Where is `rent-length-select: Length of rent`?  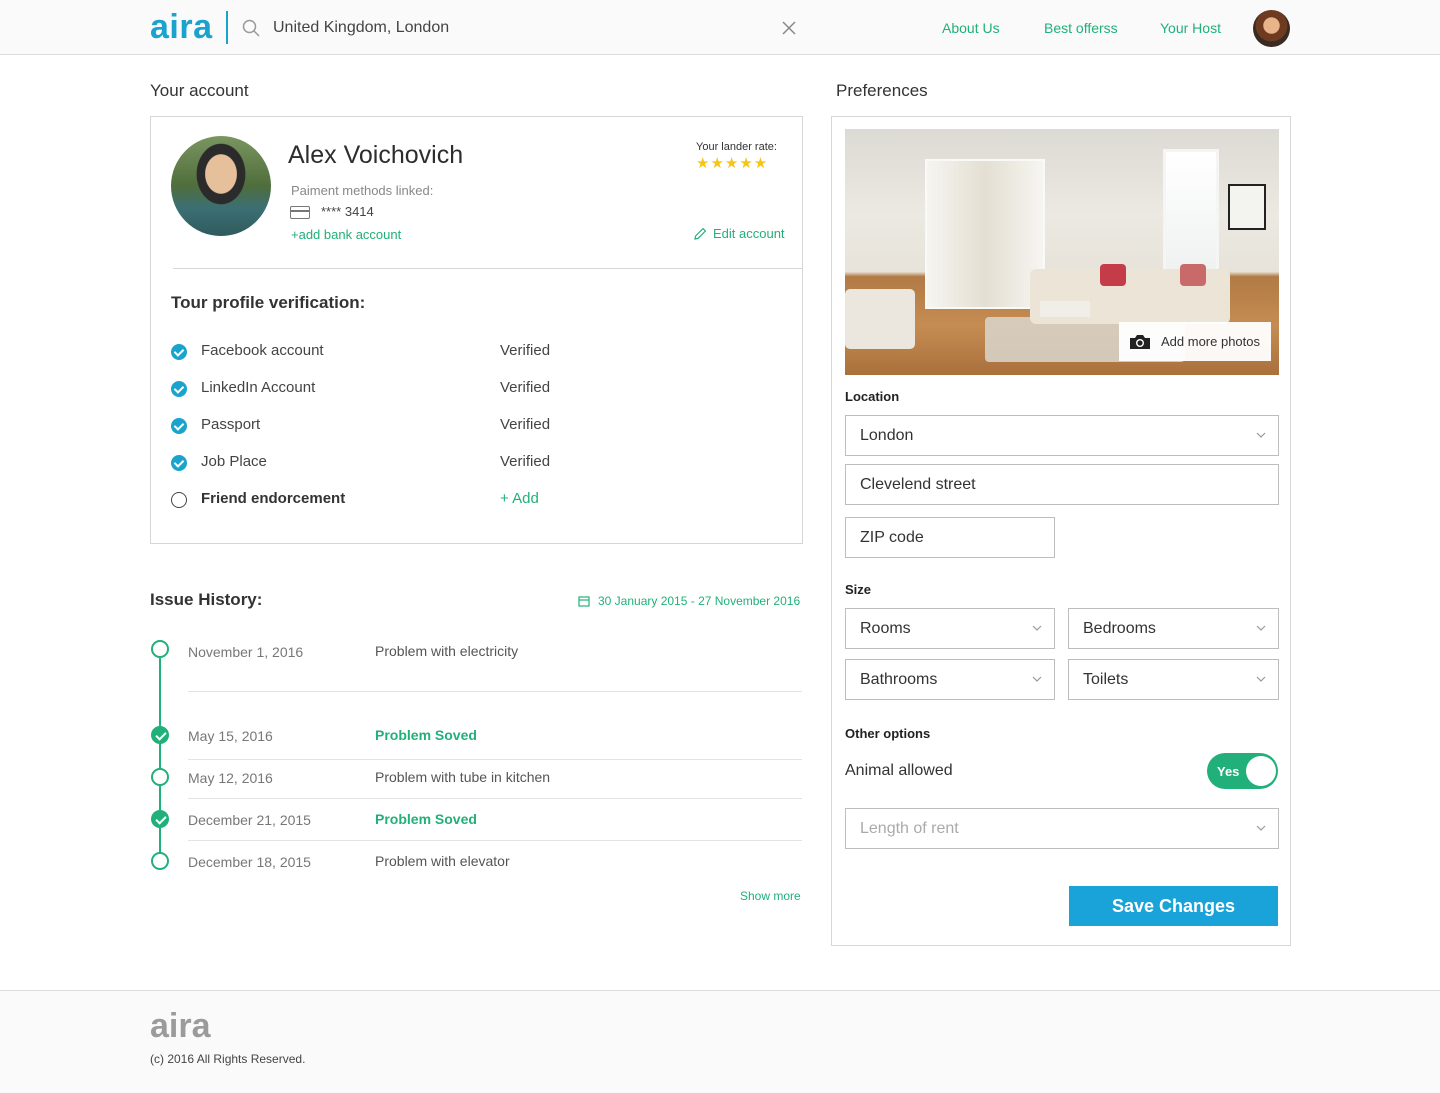 rent-length-select: Length of rent is located at coordinates (1062, 828).